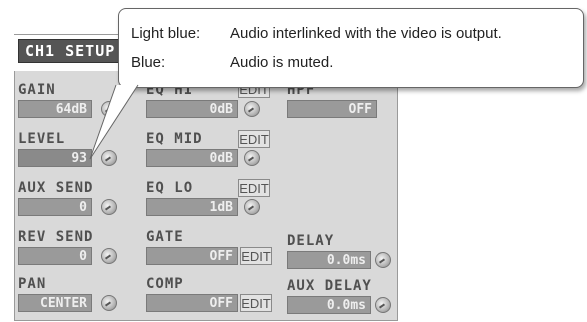 Image resolution: width=587 pixels, height=322 pixels. I want to click on aux-delay-label: AUX DELAY, so click(329, 286).